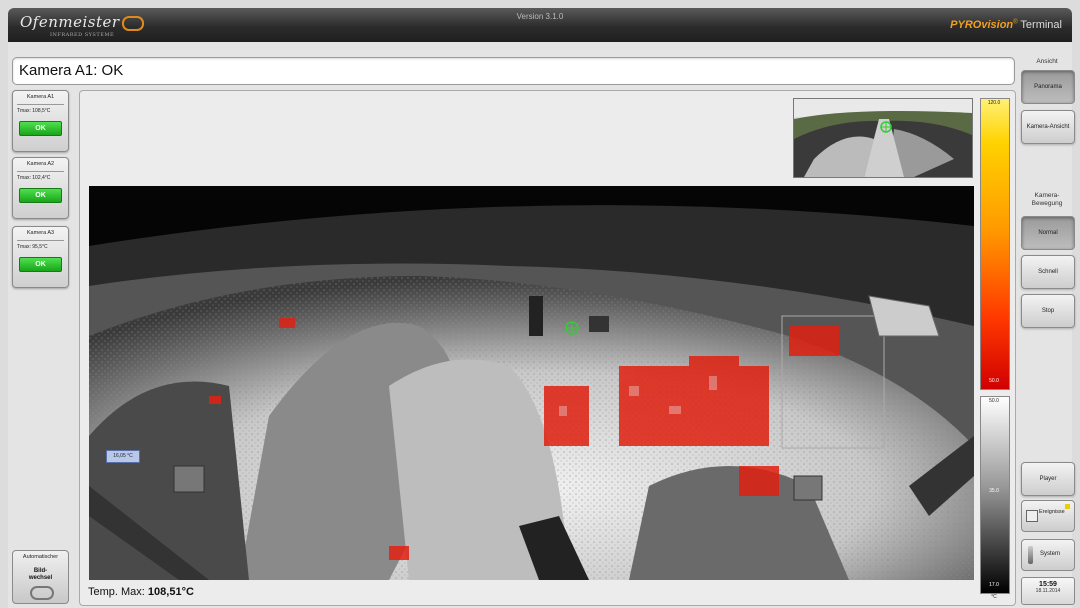  I want to click on thumbnail-image, so click(883, 138).